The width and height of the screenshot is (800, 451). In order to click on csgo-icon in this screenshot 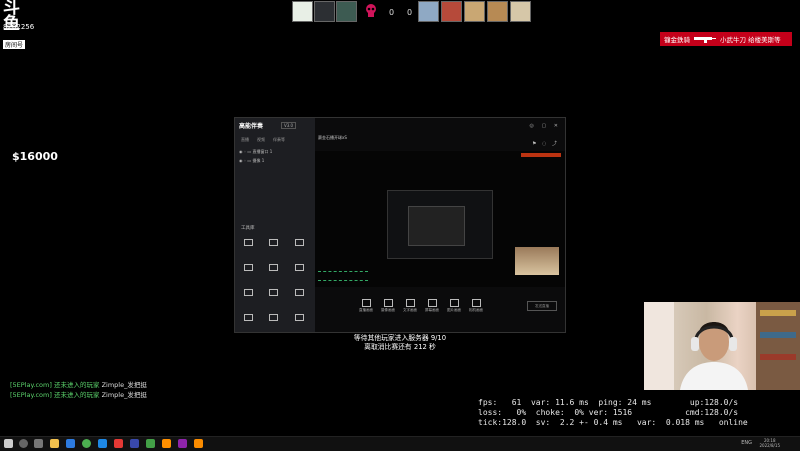, I will do `click(166, 443)`.